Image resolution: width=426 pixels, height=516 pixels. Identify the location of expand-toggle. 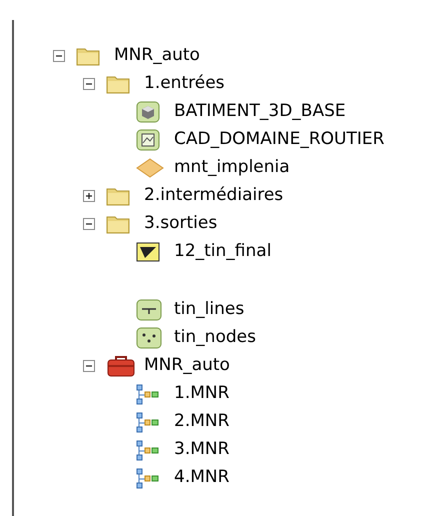
(89, 196).